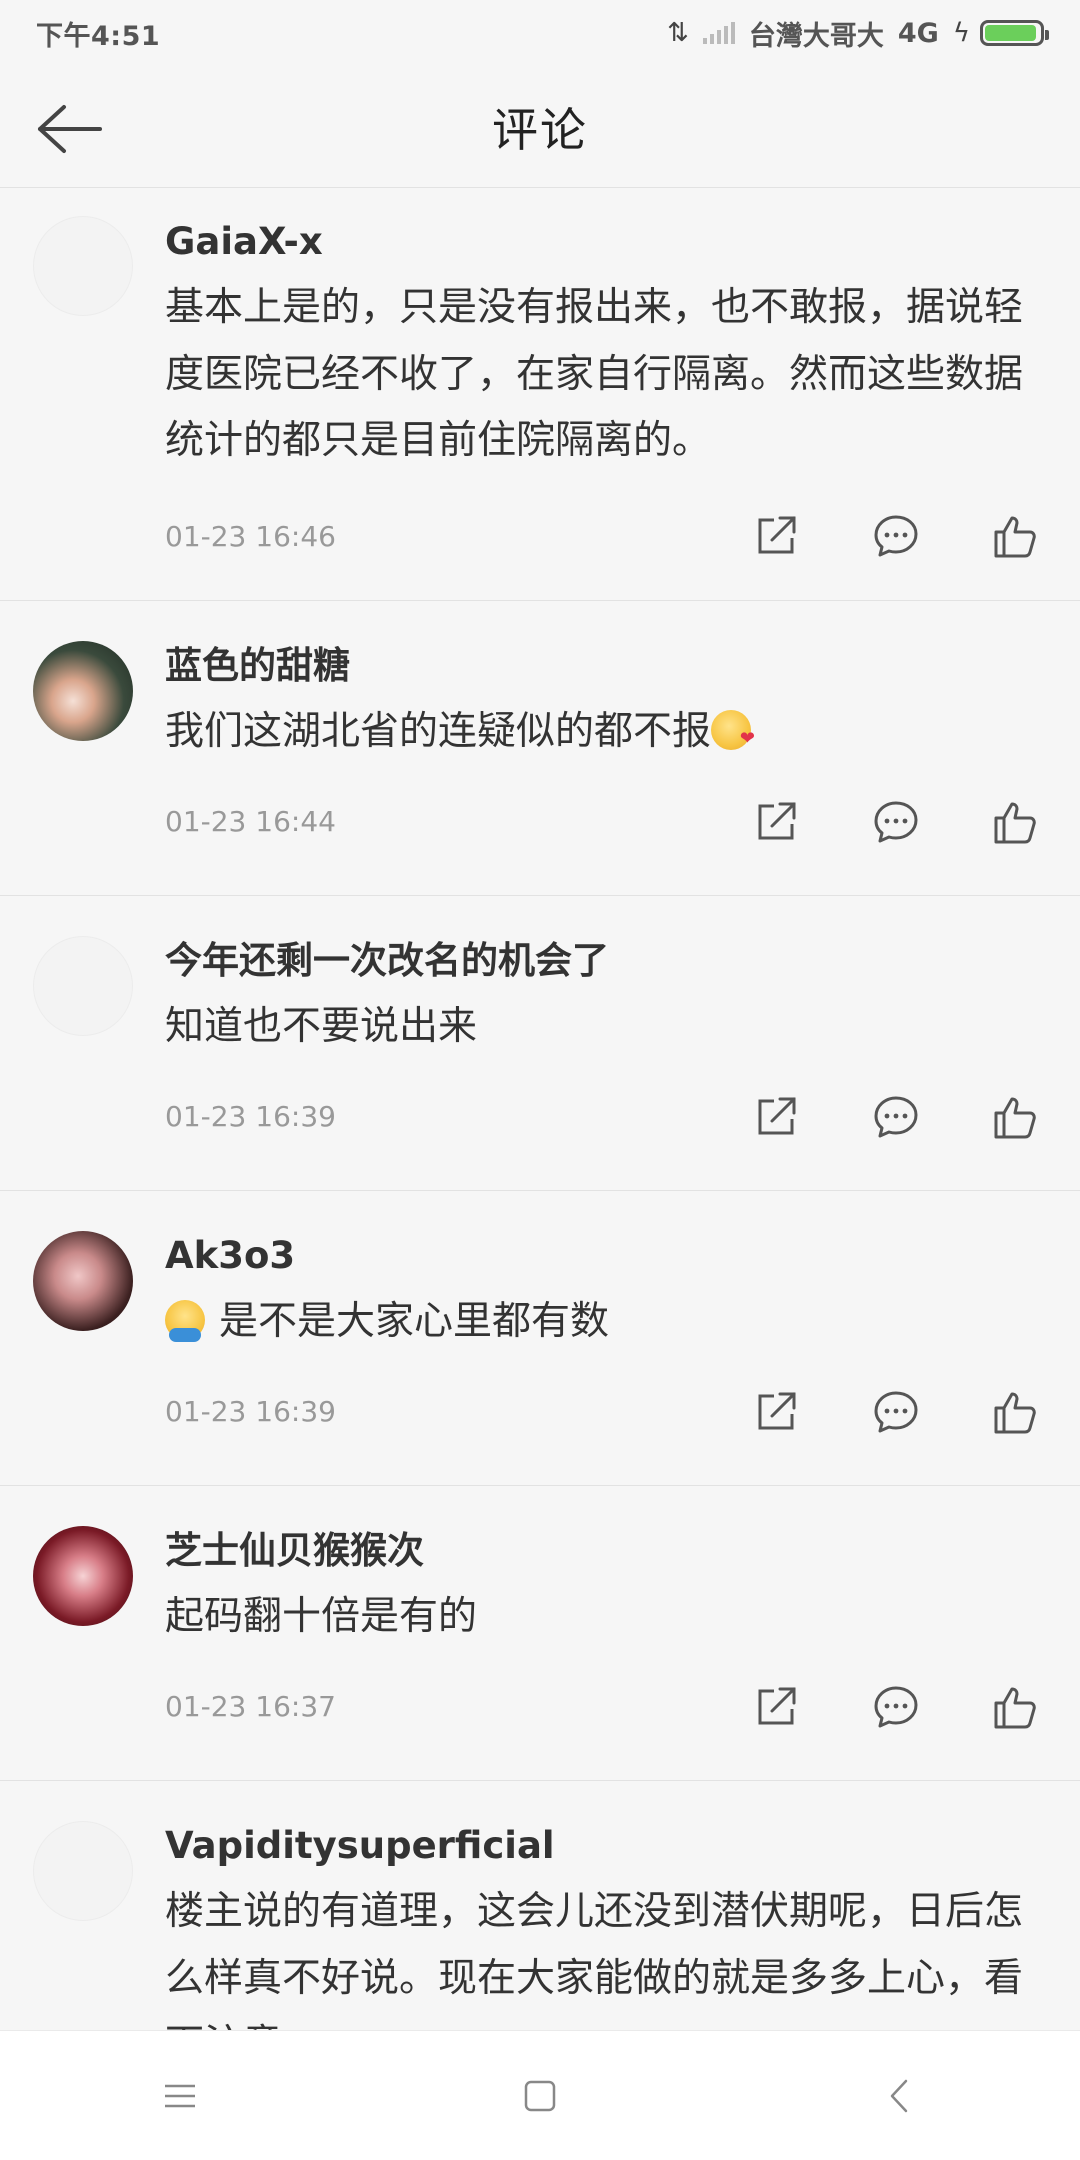  Describe the element at coordinates (1011, 33) in the screenshot. I see `battery-fill` at that location.